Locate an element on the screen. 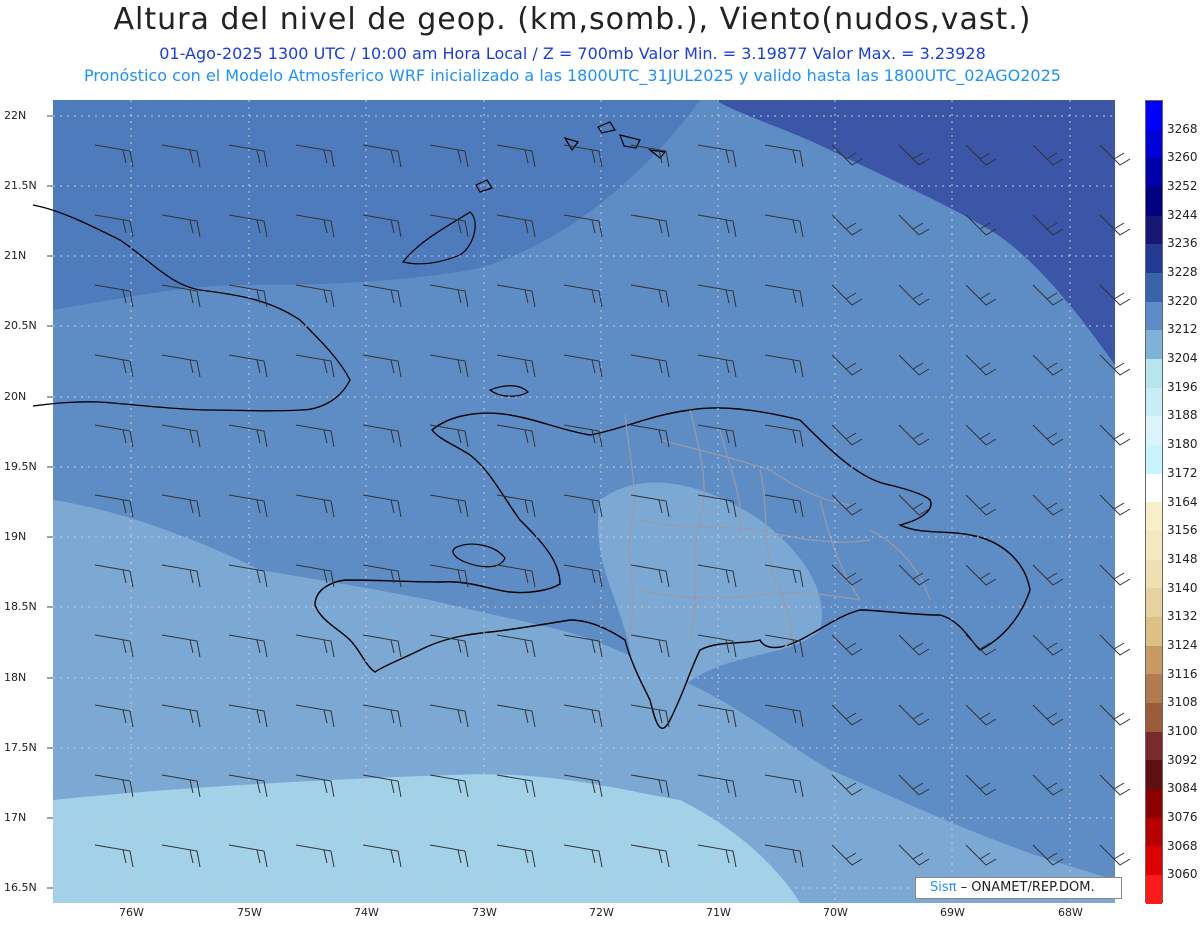  credit-box: Sisπ – ONAMET/REP.DOM. is located at coordinates (1018, 888).